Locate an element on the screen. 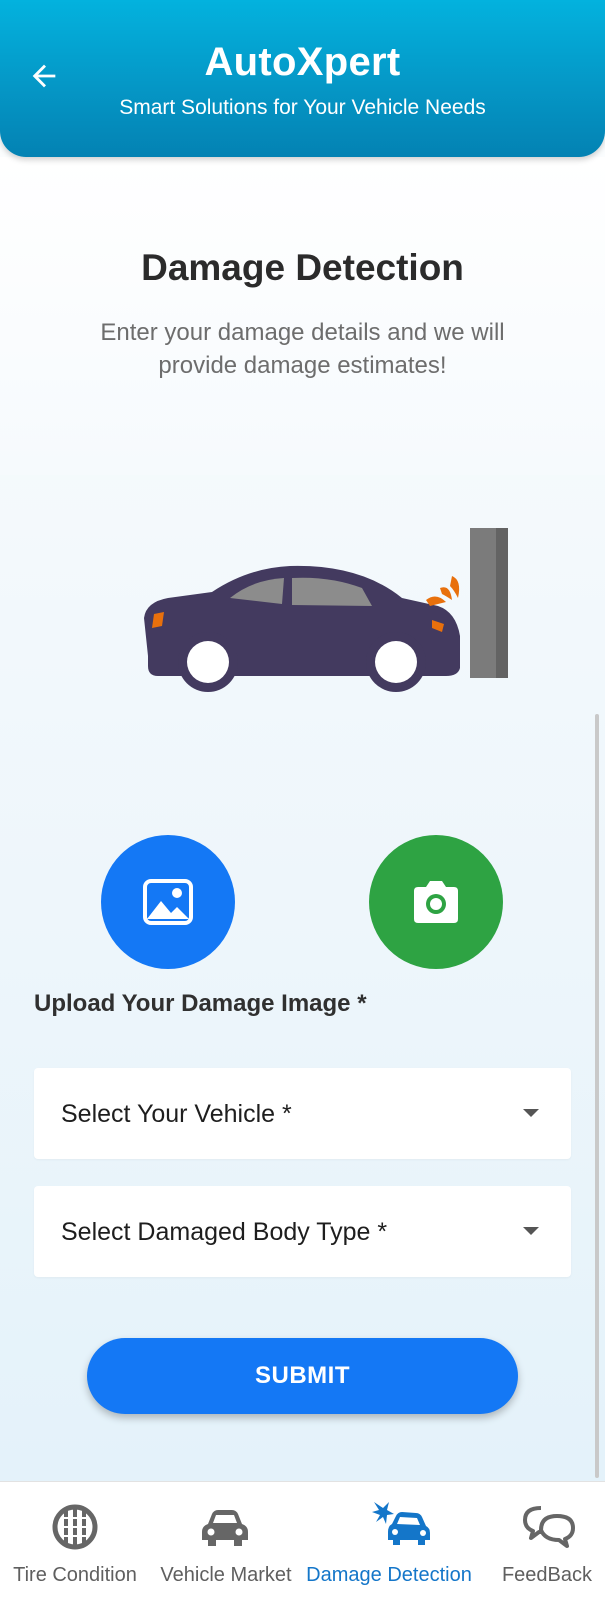 Image resolution: width=605 pixels, height=1599 pixels. tire-icon is located at coordinates (75, 1527).